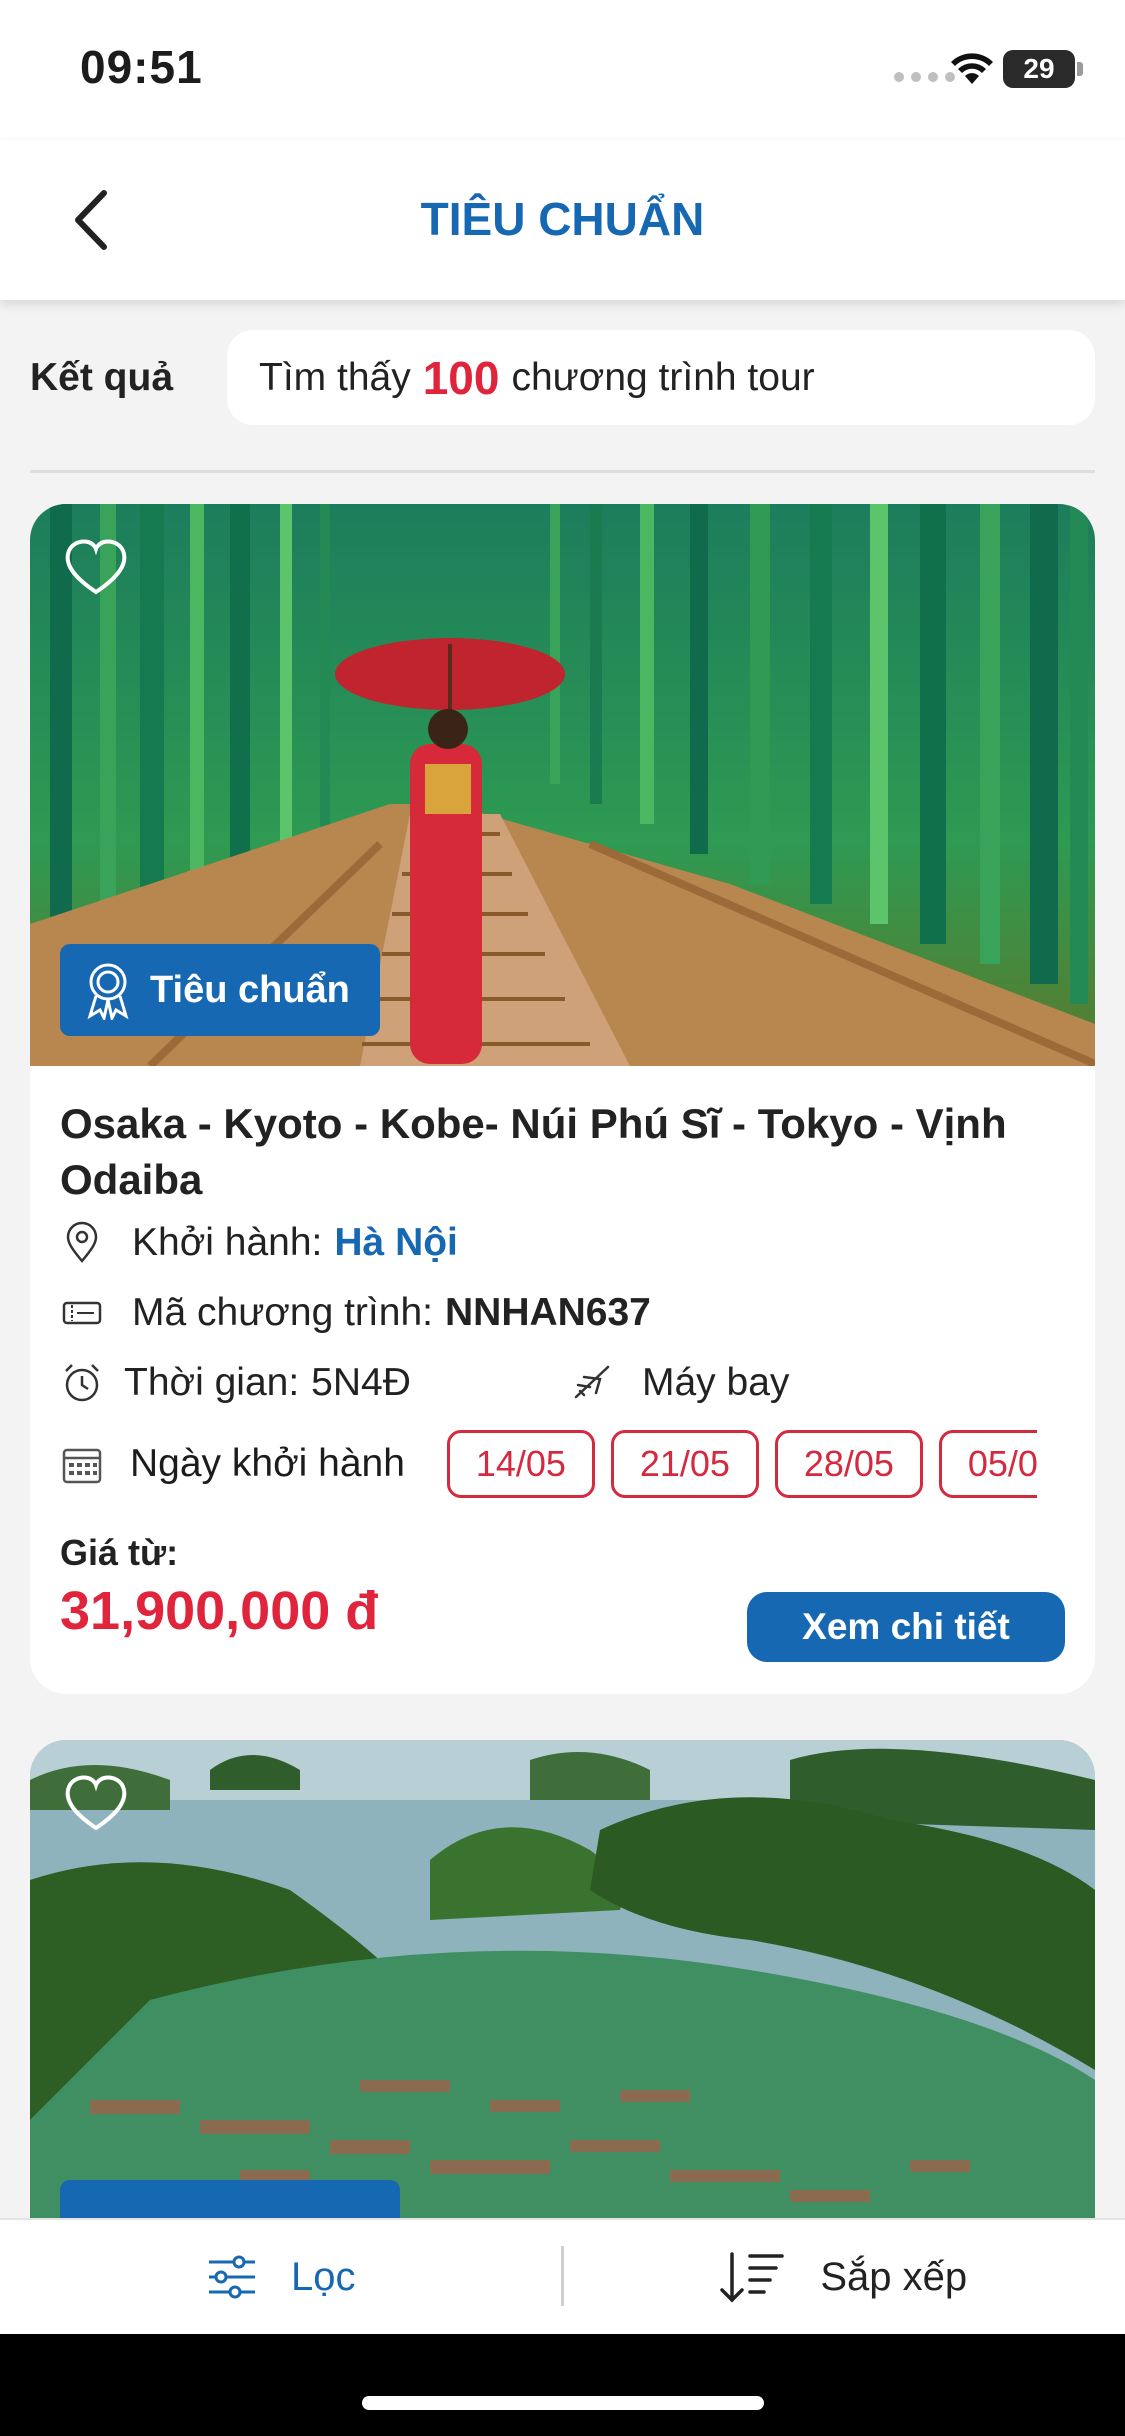 The image size is (1125, 2436). I want to click on tour-category-badge: Tiêu chuẩn, so click(220, 990).